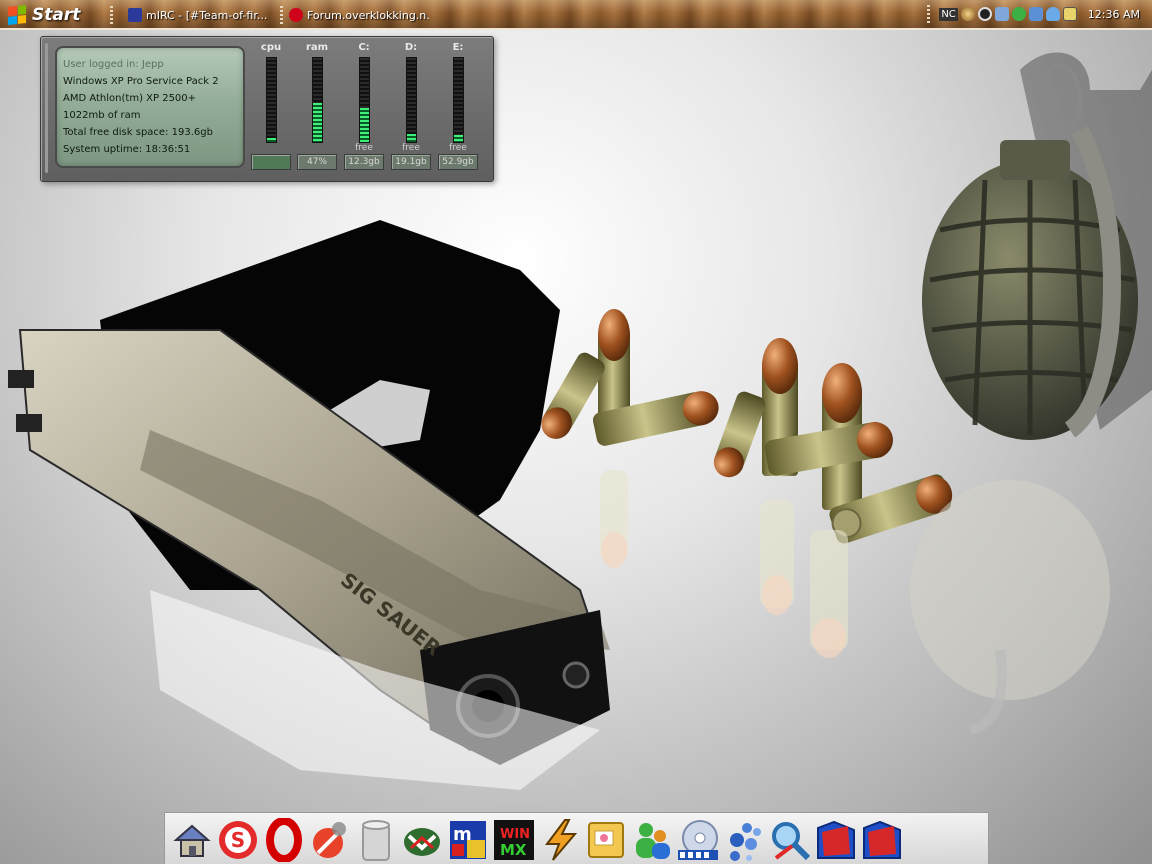  Describe the element at coordinates (138, 132) in the screenshot. I see `info-disk: Total free disk space: 193.6gb` at that location.